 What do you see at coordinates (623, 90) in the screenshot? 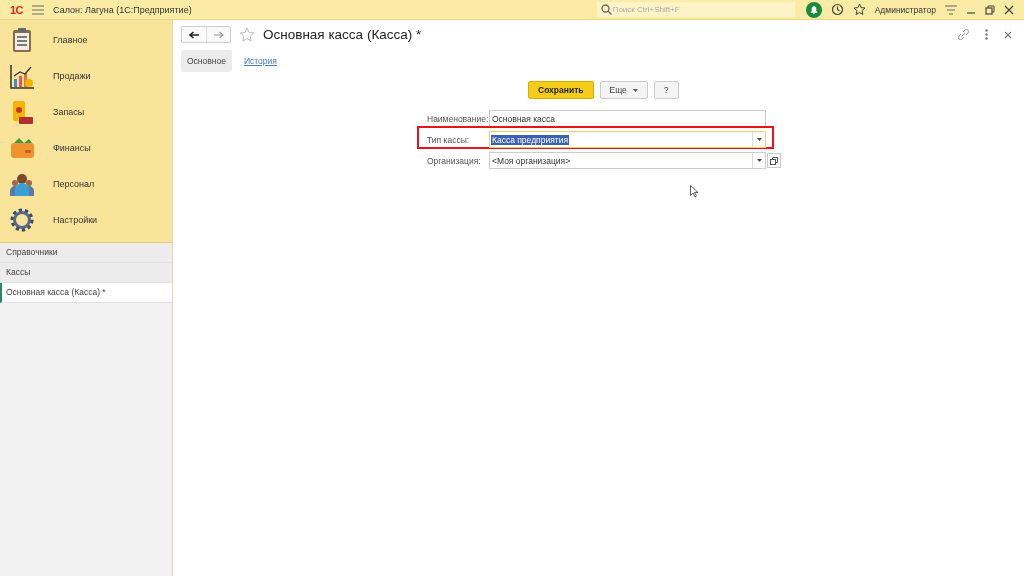
I see `more-button: Еще` at bounding box center [623, 90].